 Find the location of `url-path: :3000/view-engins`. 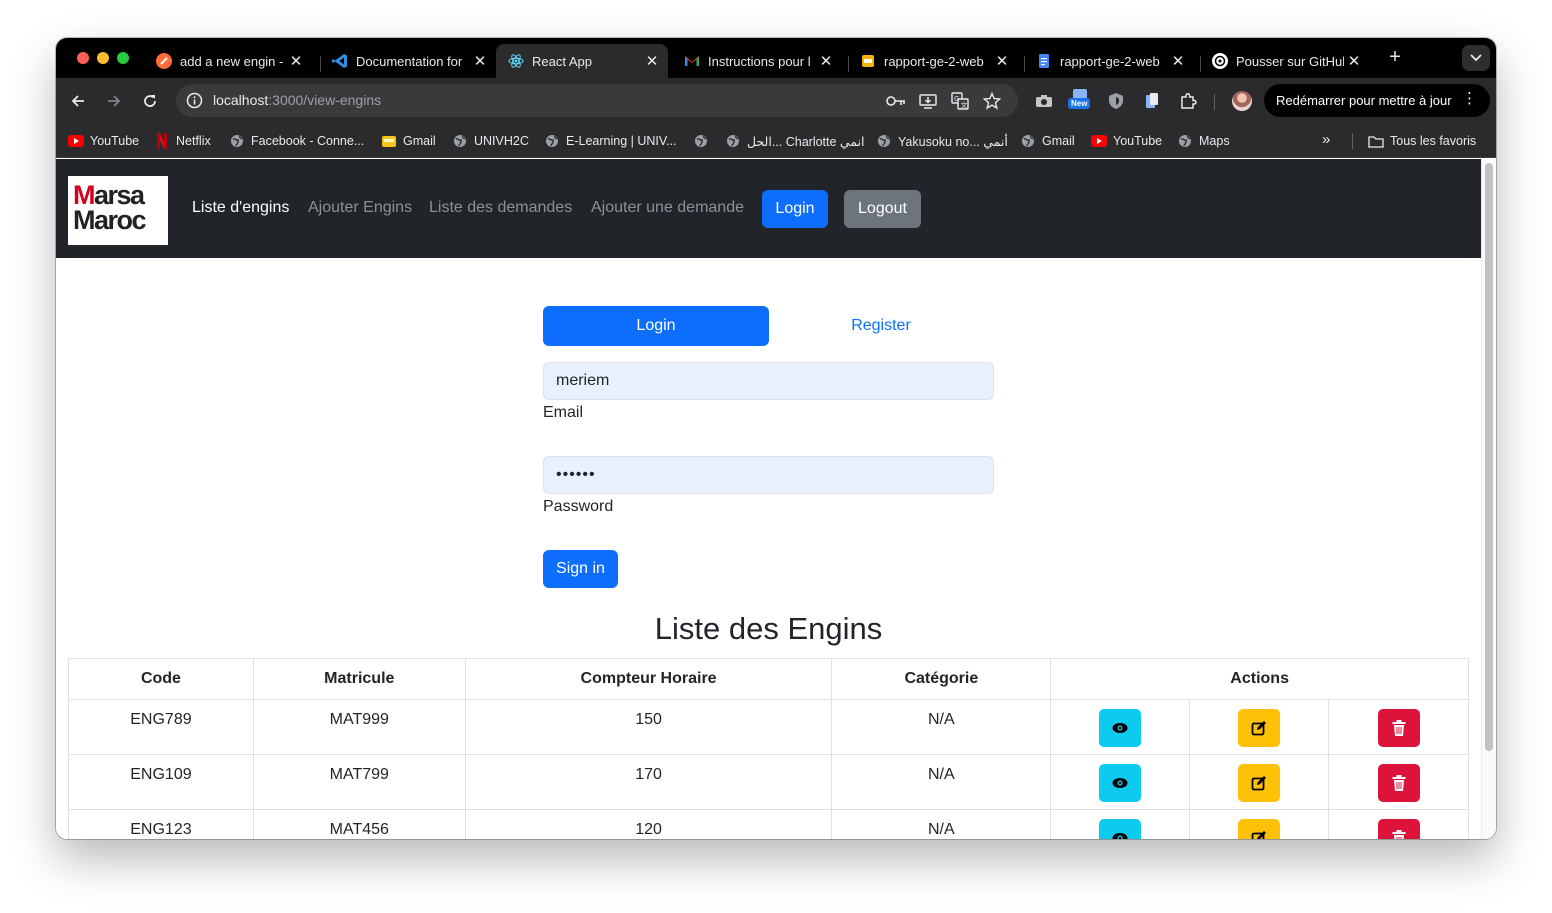

url-path: :3000/view-engins is located at coordinates (325, 100).